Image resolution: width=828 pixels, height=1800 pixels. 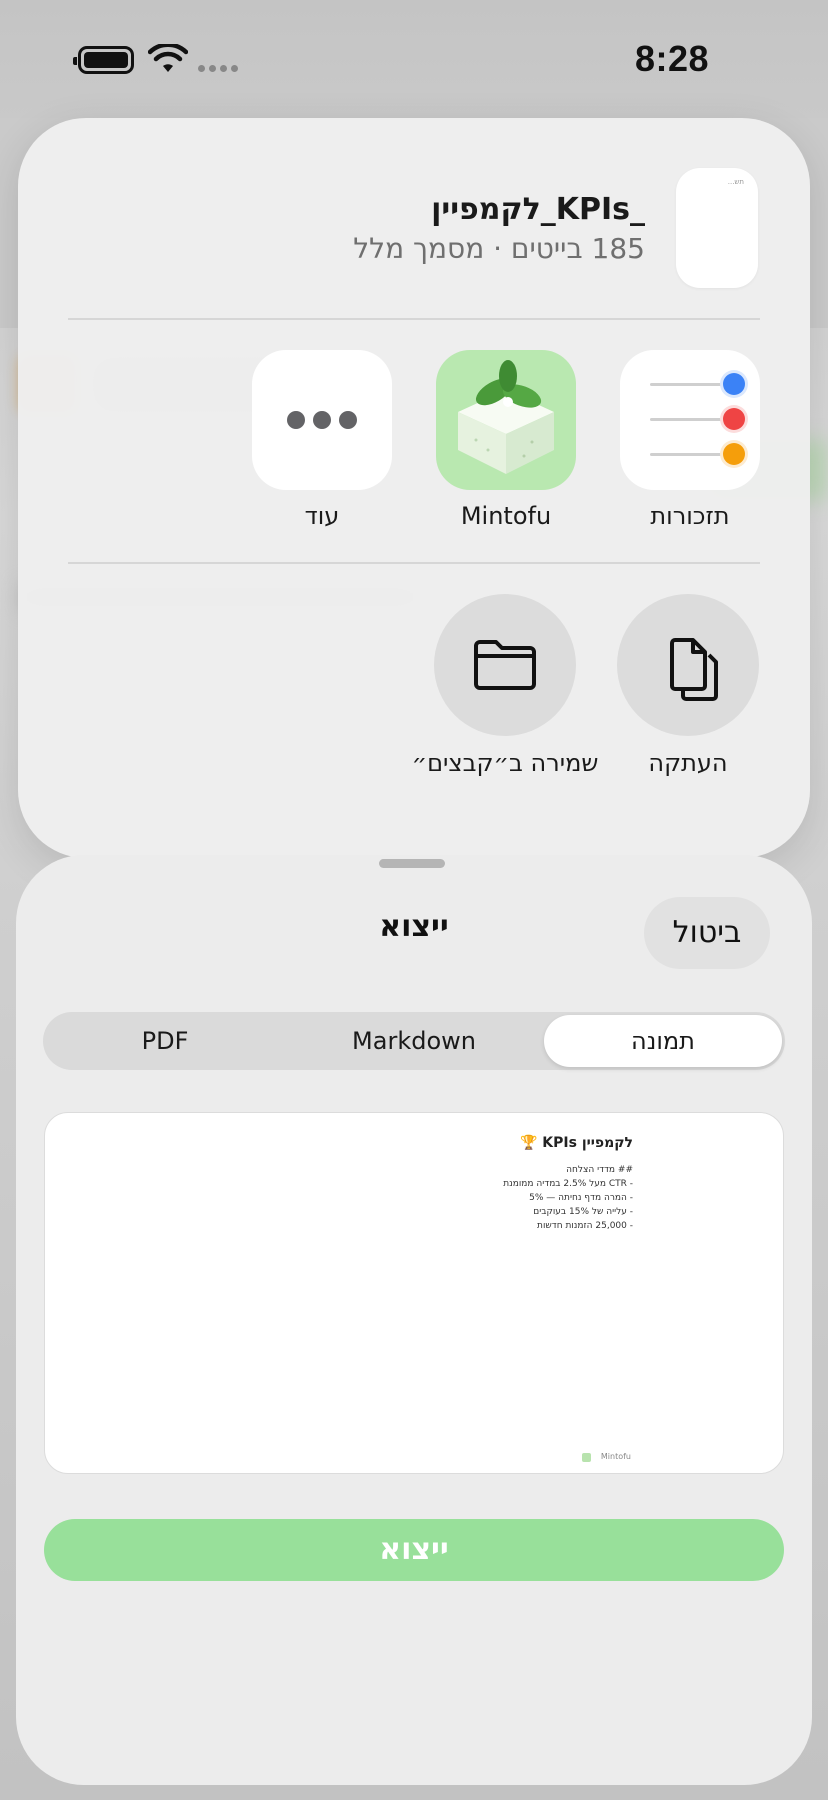 I want to click on save-to-files-button, so click(x=505, y=665).